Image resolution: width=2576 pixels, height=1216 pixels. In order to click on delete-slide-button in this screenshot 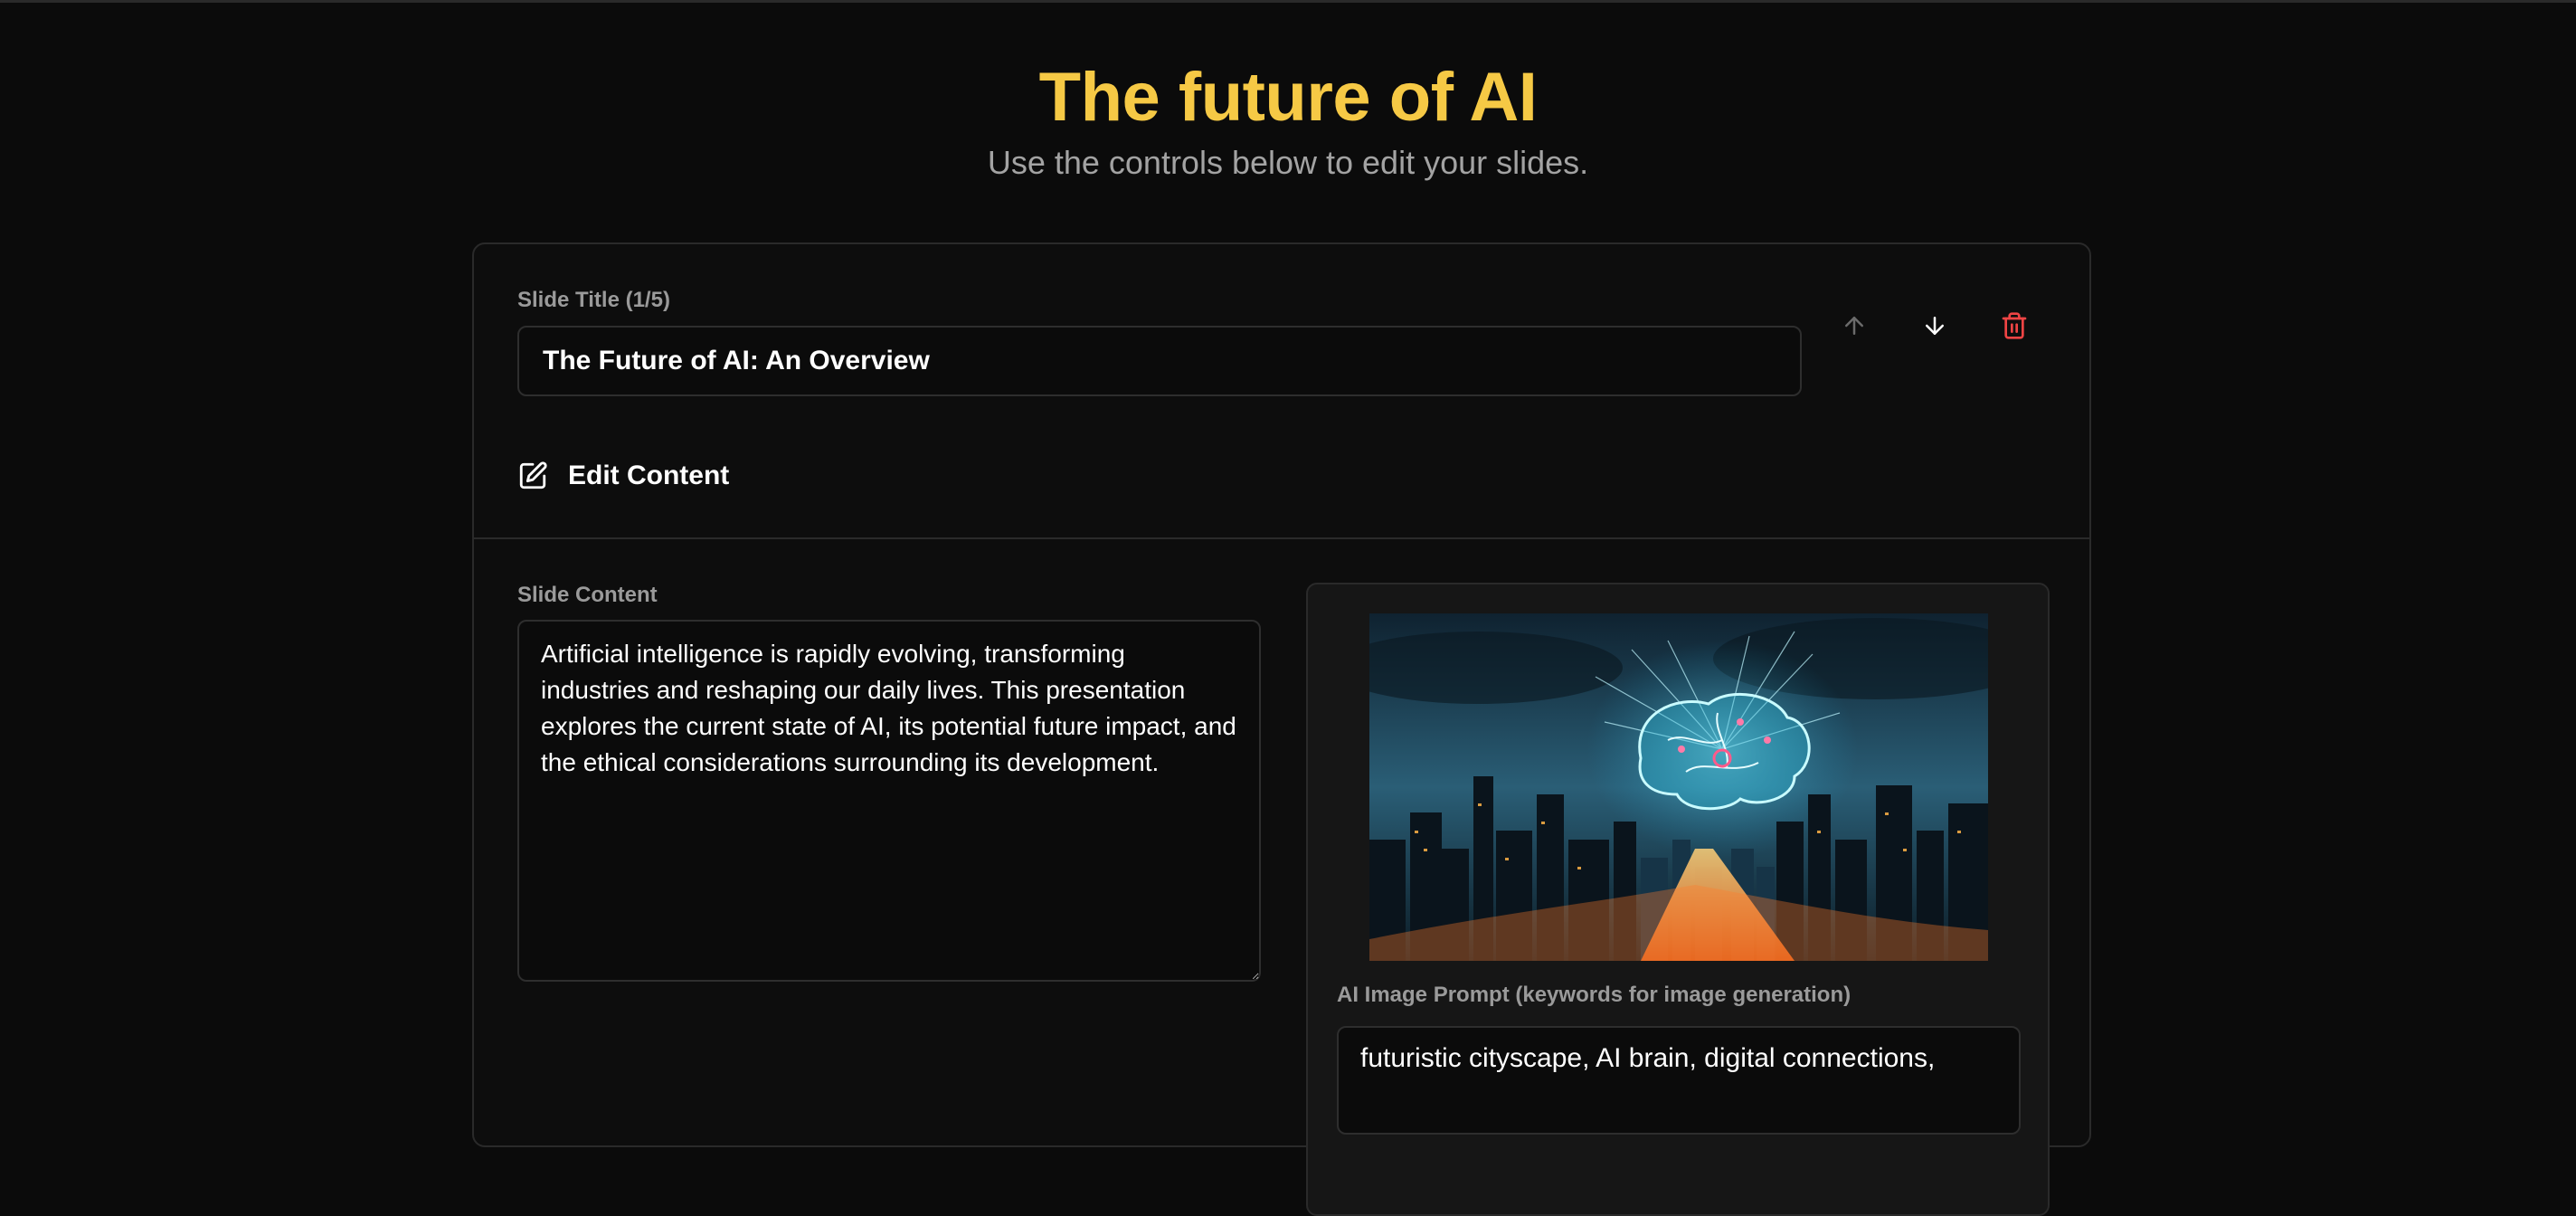, I will do `click(2014, 326)`.